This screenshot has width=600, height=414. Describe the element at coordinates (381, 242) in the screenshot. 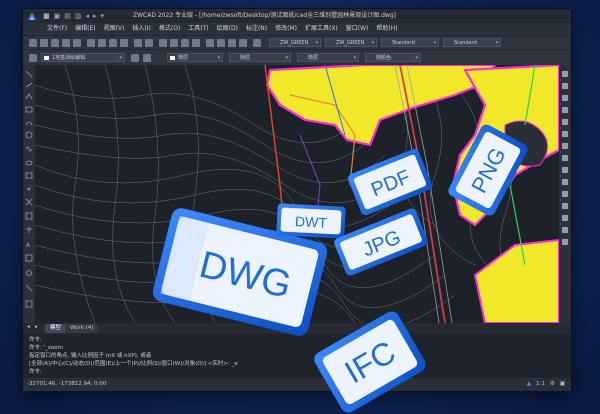

I see `jpg-card: JPG` at that location.